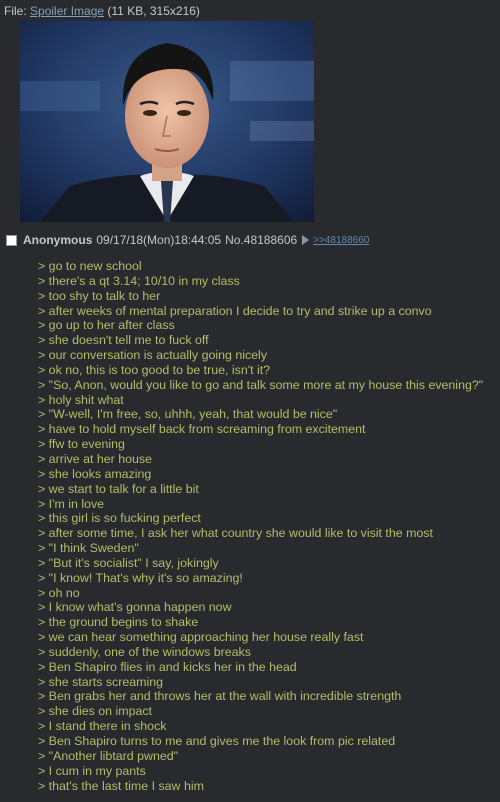 The height and width of the screenshot is (802, 500). What do you see at coordinates (81, 444) in the screenshot?
I see `greentext-line: > ffw to evening` at bounding box center [81, 444].